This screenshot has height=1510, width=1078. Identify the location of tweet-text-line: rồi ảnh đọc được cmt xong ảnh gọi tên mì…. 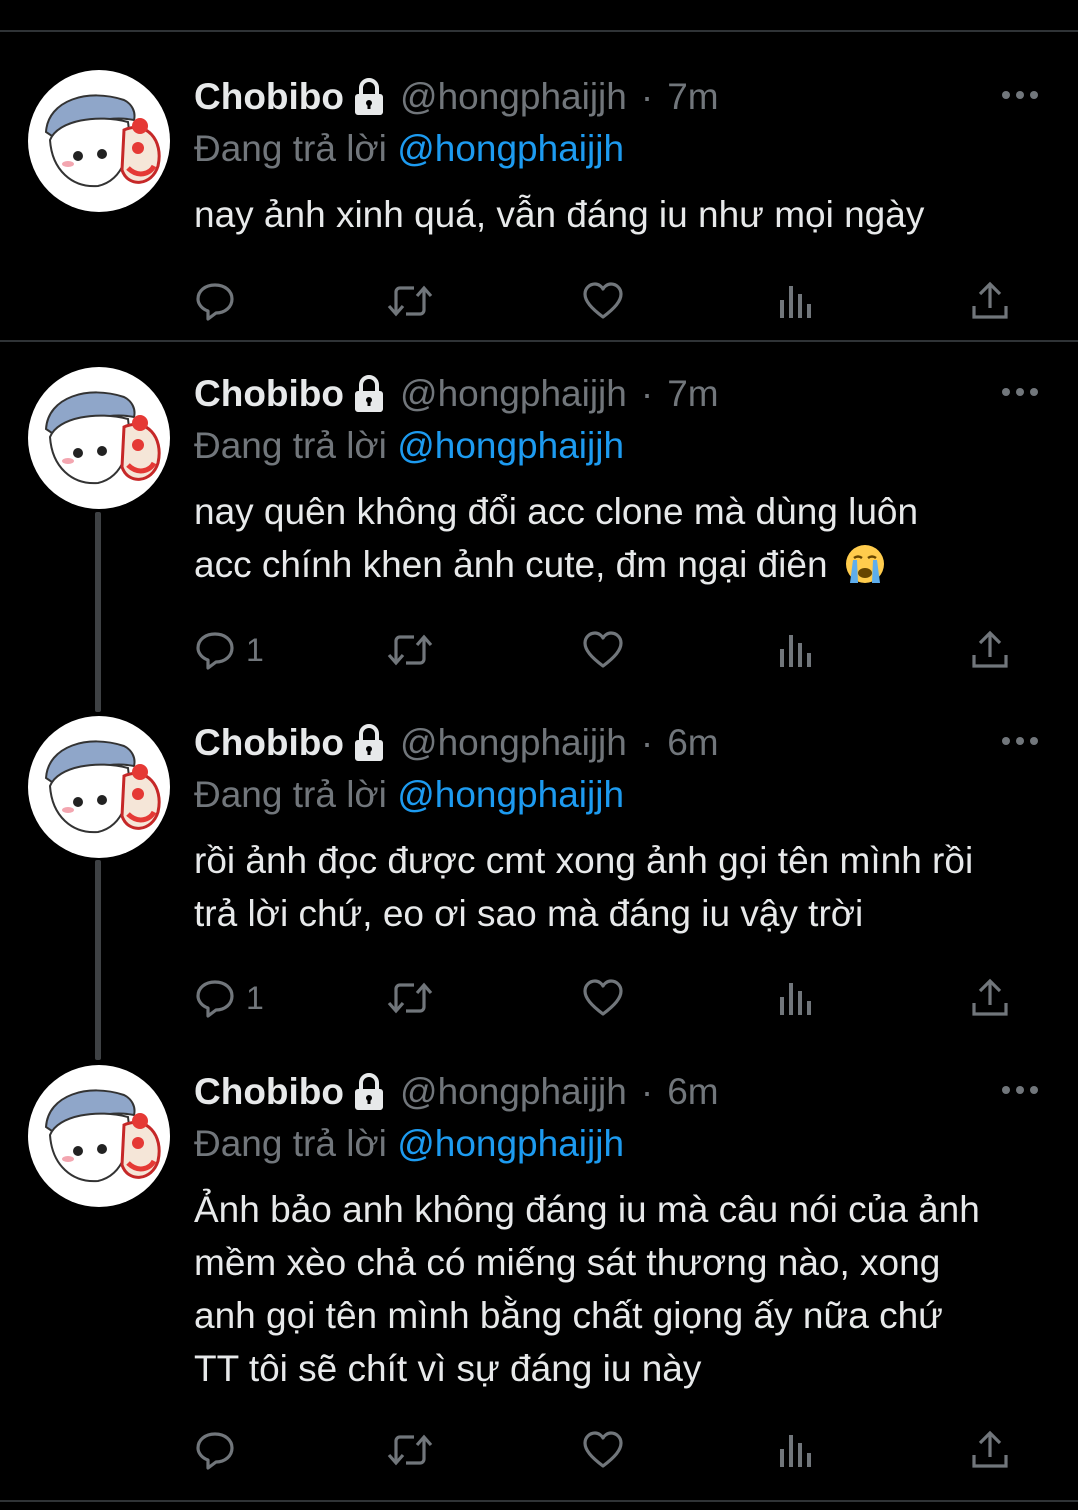
(584, 860).